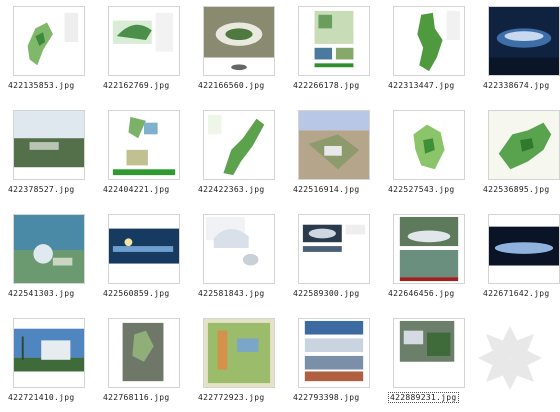  I want to click on file-name-label: 422162769.jpg, so click(149, 86).